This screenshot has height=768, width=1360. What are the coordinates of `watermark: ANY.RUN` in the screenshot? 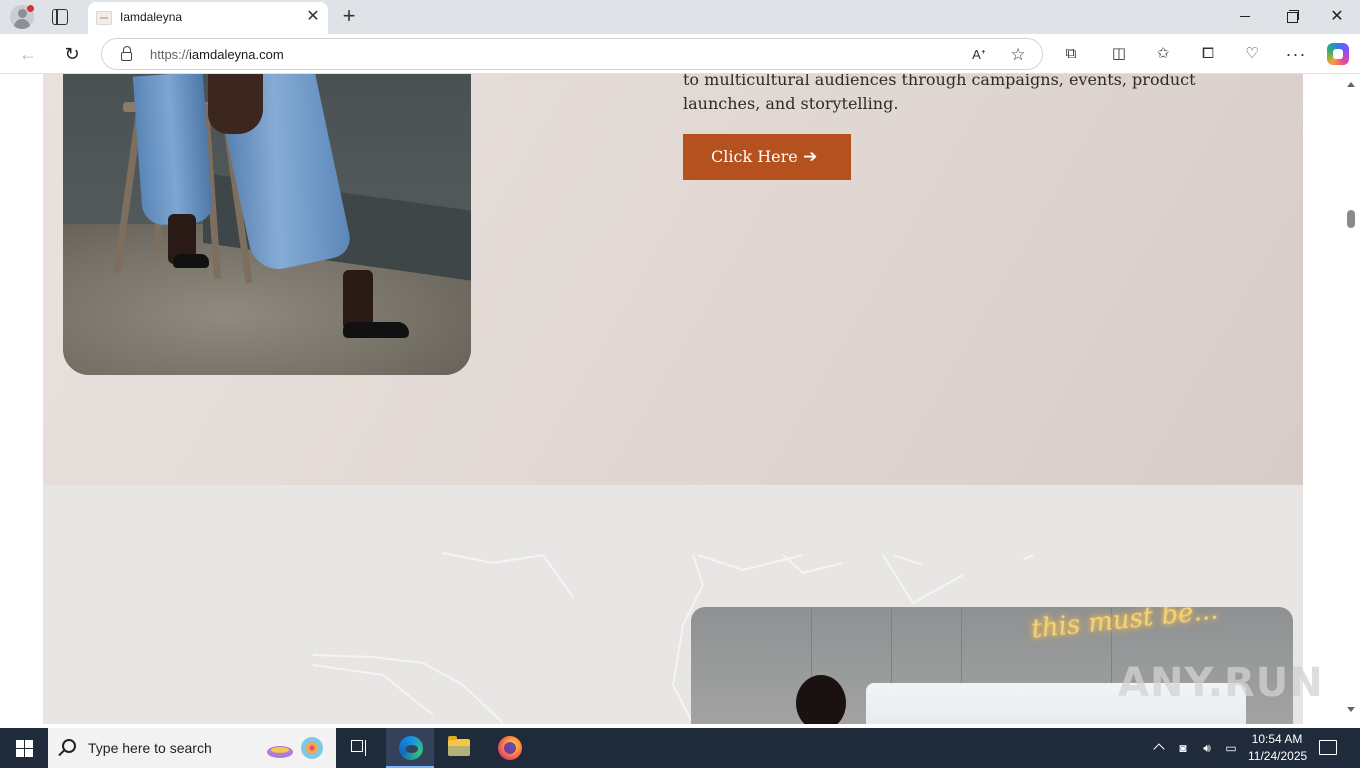 It's located at (1221, 683).